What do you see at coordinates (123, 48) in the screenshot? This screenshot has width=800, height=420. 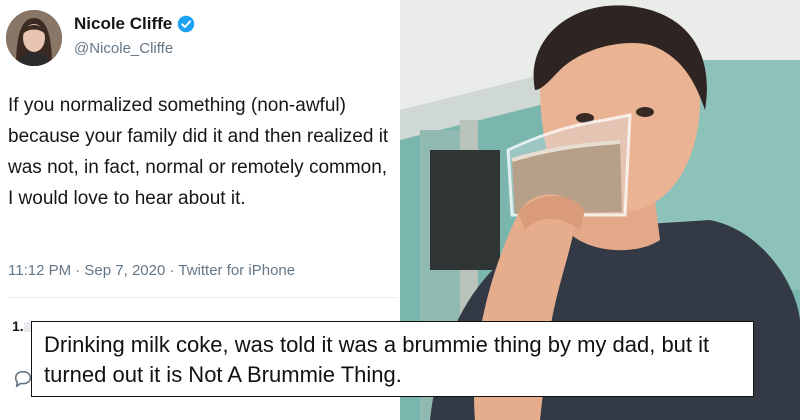 I see `author-handle: @Nicole_Cliffe` at bounding box center [123, 48].